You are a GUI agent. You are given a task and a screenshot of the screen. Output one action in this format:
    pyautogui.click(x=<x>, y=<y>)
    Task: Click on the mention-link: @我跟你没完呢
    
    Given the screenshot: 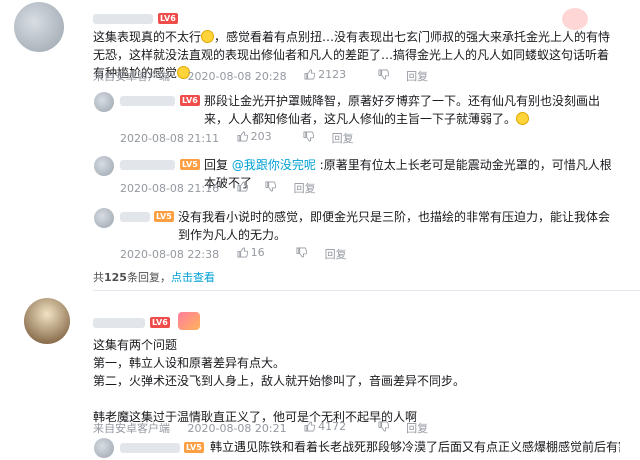 What is the action you would take?
    pyautogui.click(x=274, y=165)
    